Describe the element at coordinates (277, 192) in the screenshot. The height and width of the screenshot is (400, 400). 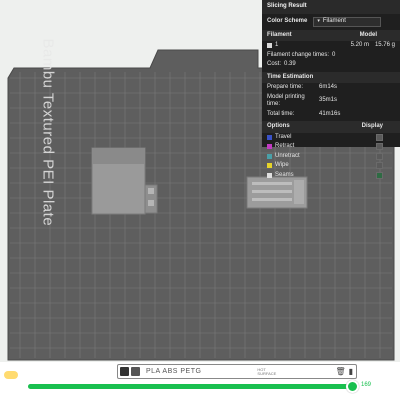
I see `printed-object-right` at that location.